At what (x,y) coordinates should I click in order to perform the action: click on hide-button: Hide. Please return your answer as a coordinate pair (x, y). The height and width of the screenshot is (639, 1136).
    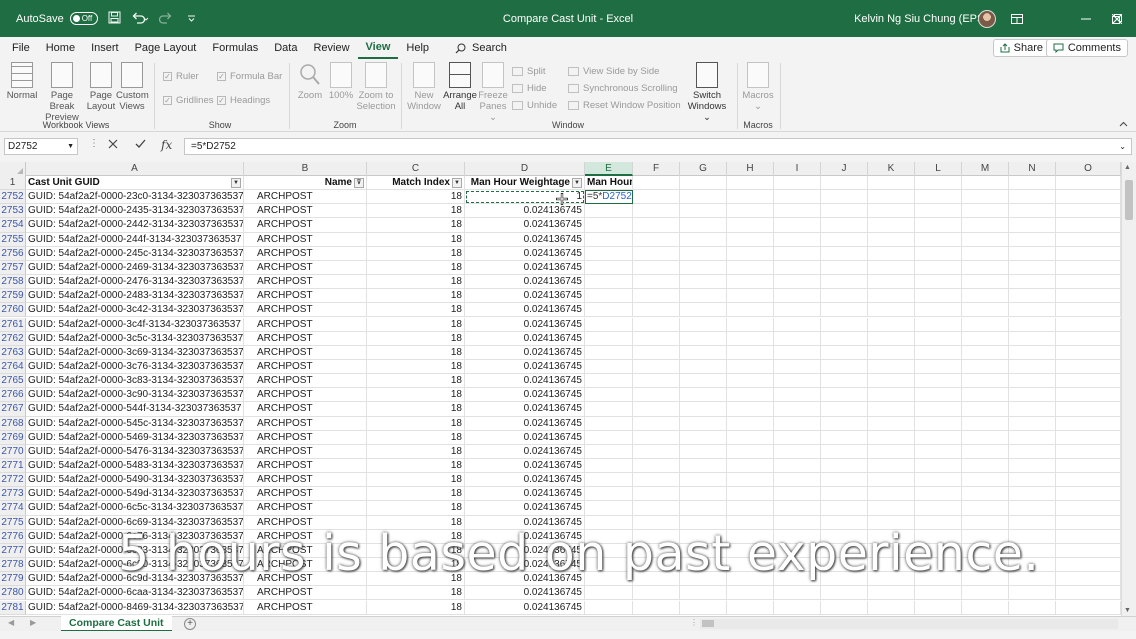
    Looking at the image, I should click on (529, 88).